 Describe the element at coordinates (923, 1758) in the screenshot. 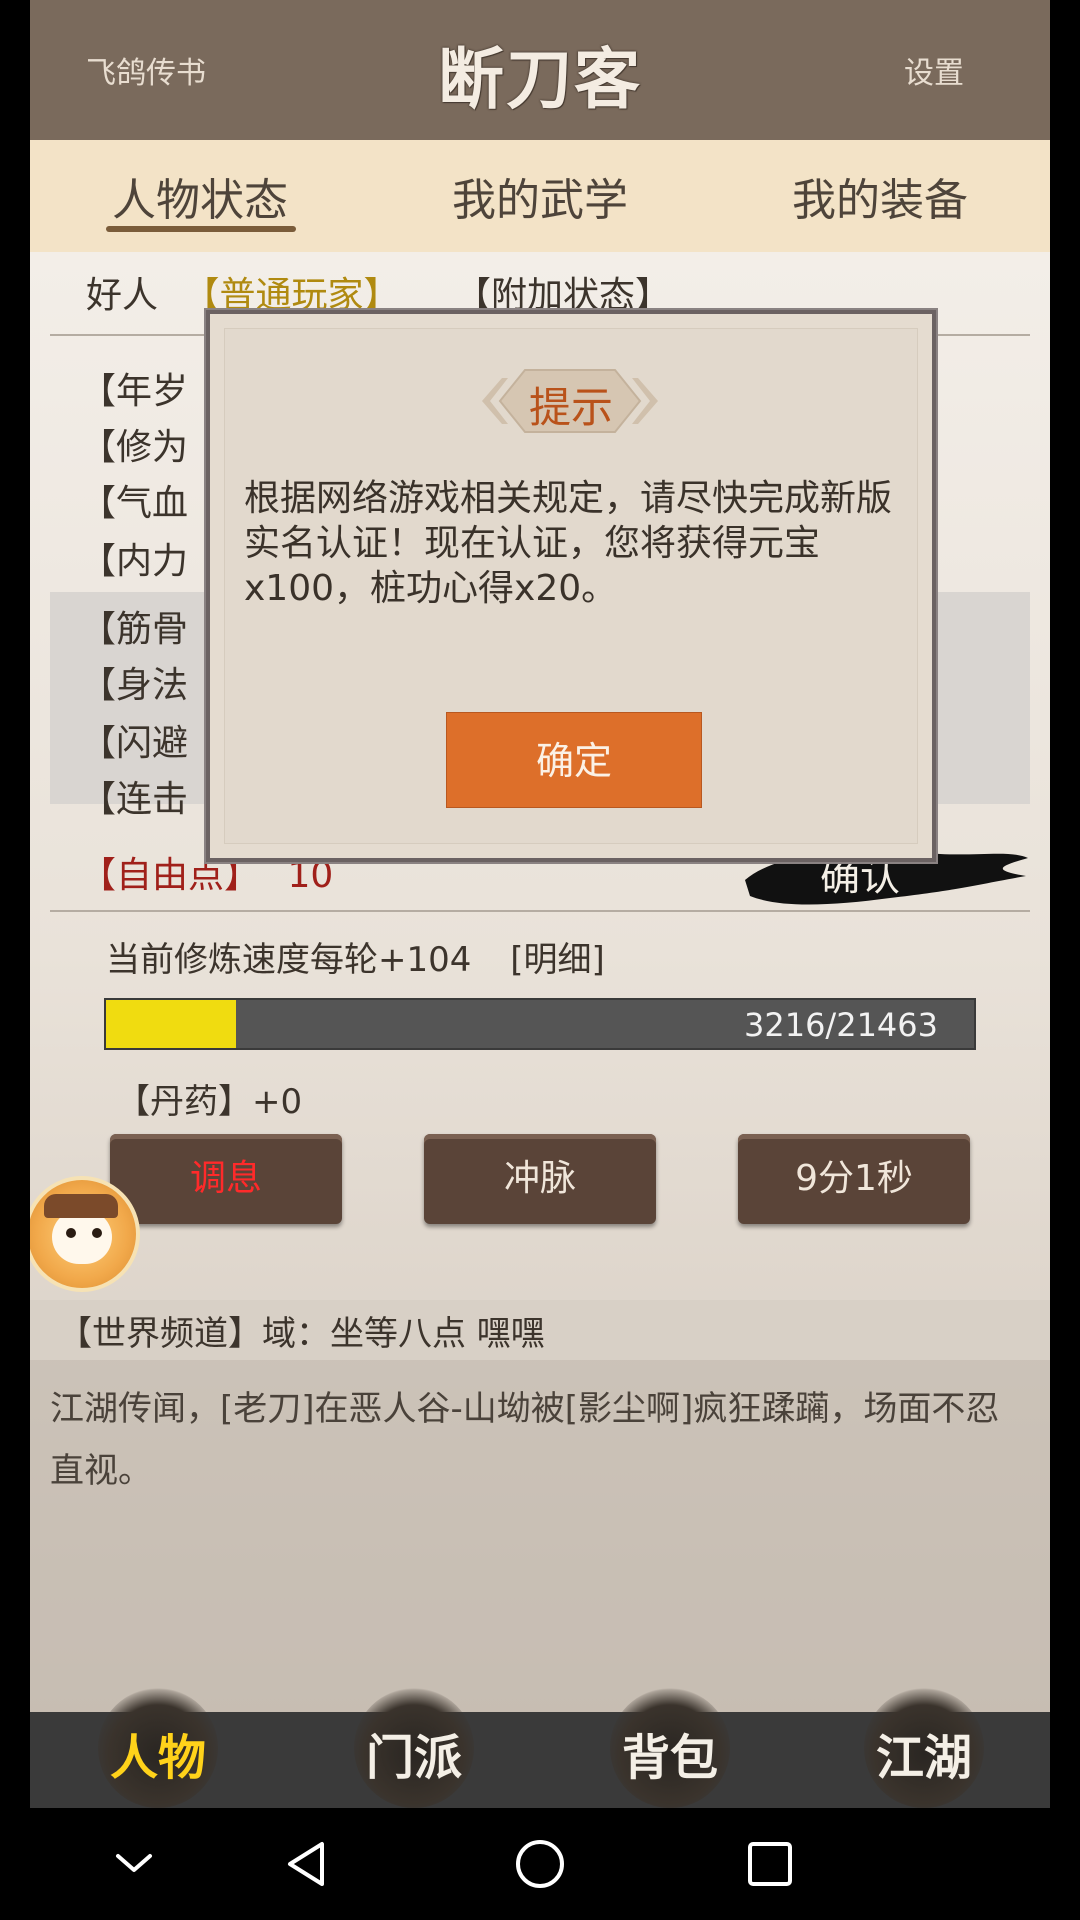

I see `nav-label: 江湖` at that location.